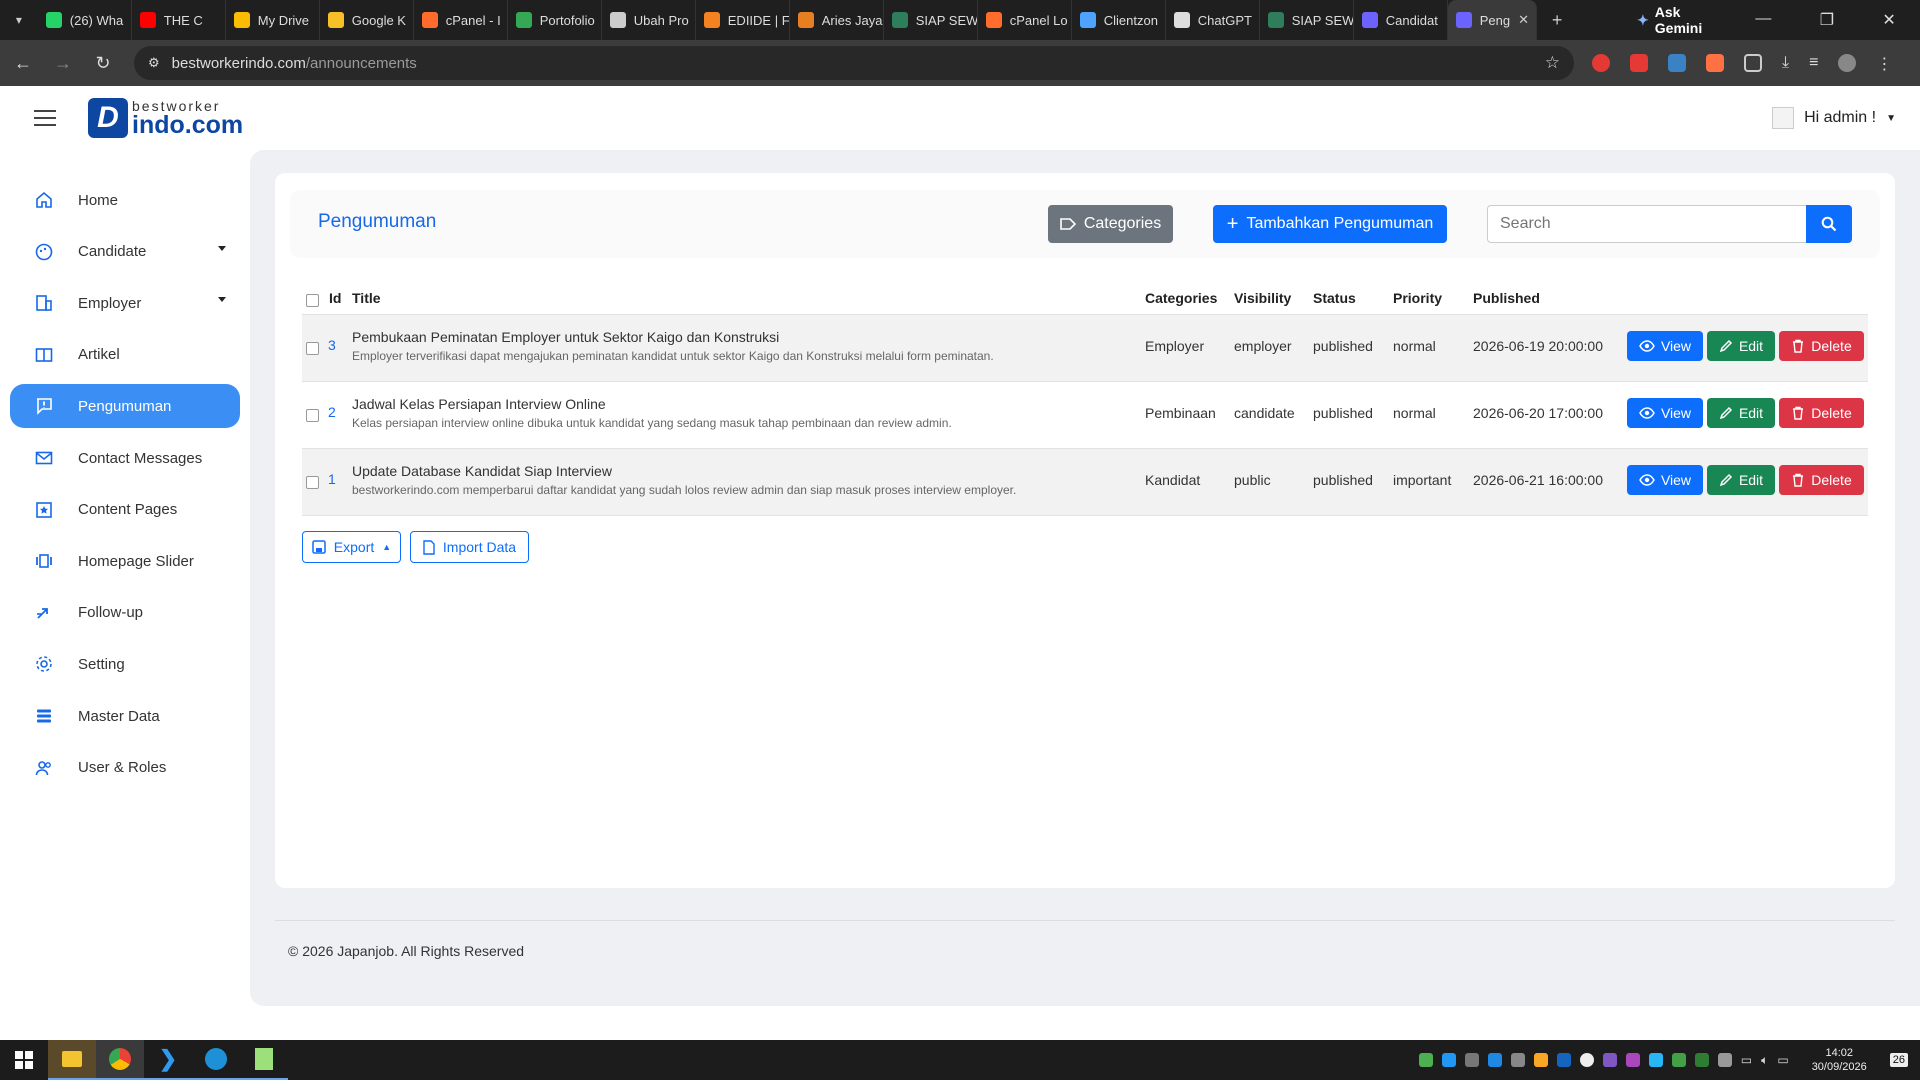  What do you see at coordinates (332, 412) in the screenshot?
I see `row-id: 2` at bounding box center [332, 412].